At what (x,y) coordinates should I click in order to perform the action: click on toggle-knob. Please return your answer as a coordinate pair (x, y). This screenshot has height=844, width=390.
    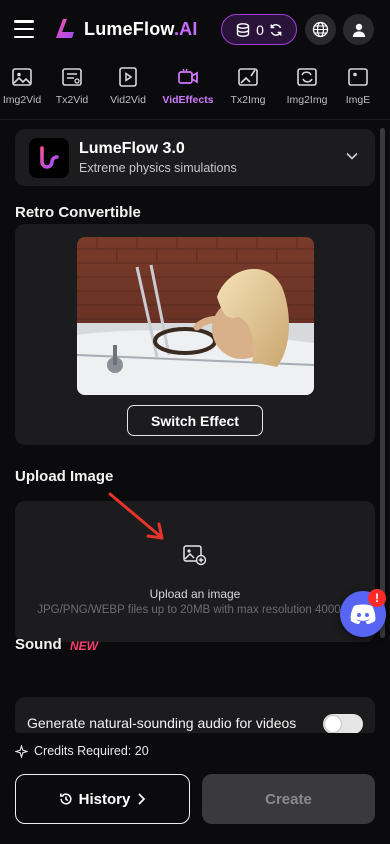
    Looking at the image, I should click on (333, 724).